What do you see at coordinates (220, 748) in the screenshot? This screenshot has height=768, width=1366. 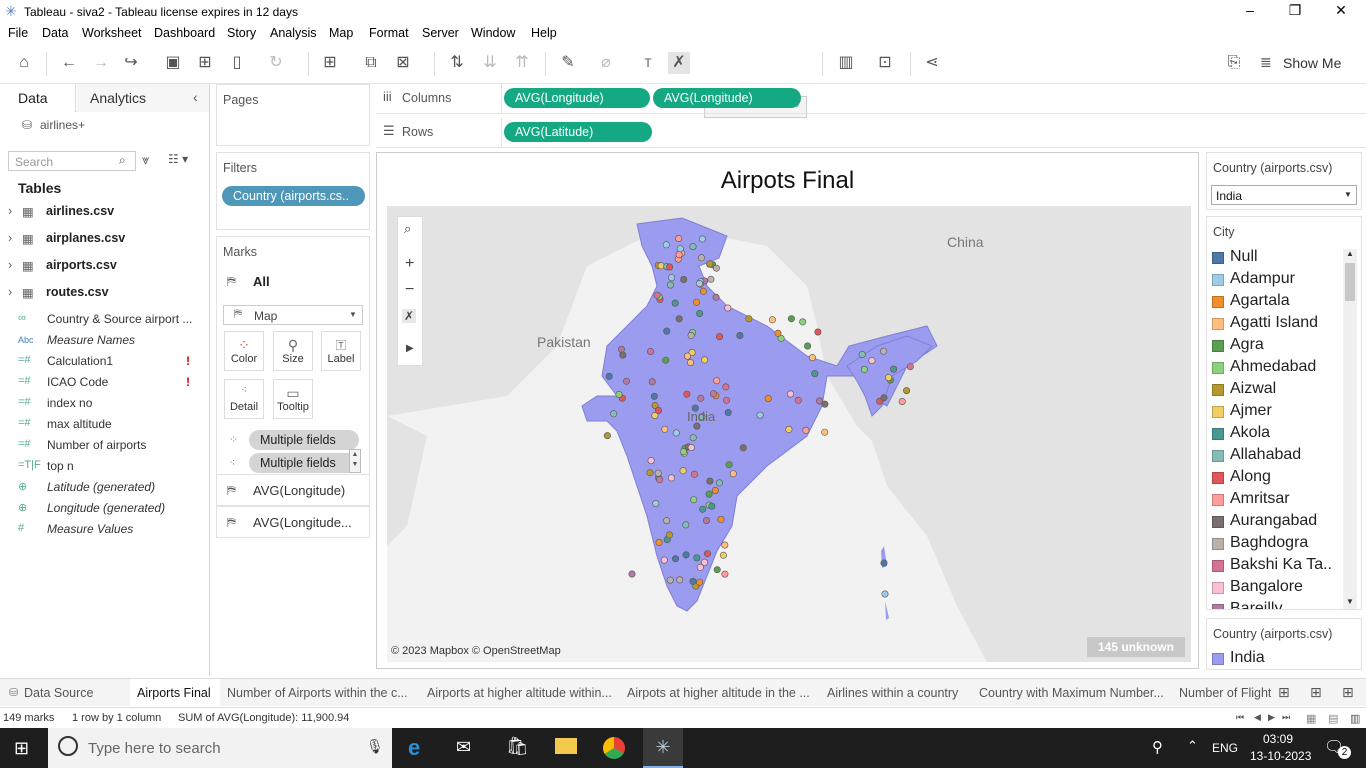 I see `taskbar-search: Type here to search 🎙` at bounding box center [220, 748].